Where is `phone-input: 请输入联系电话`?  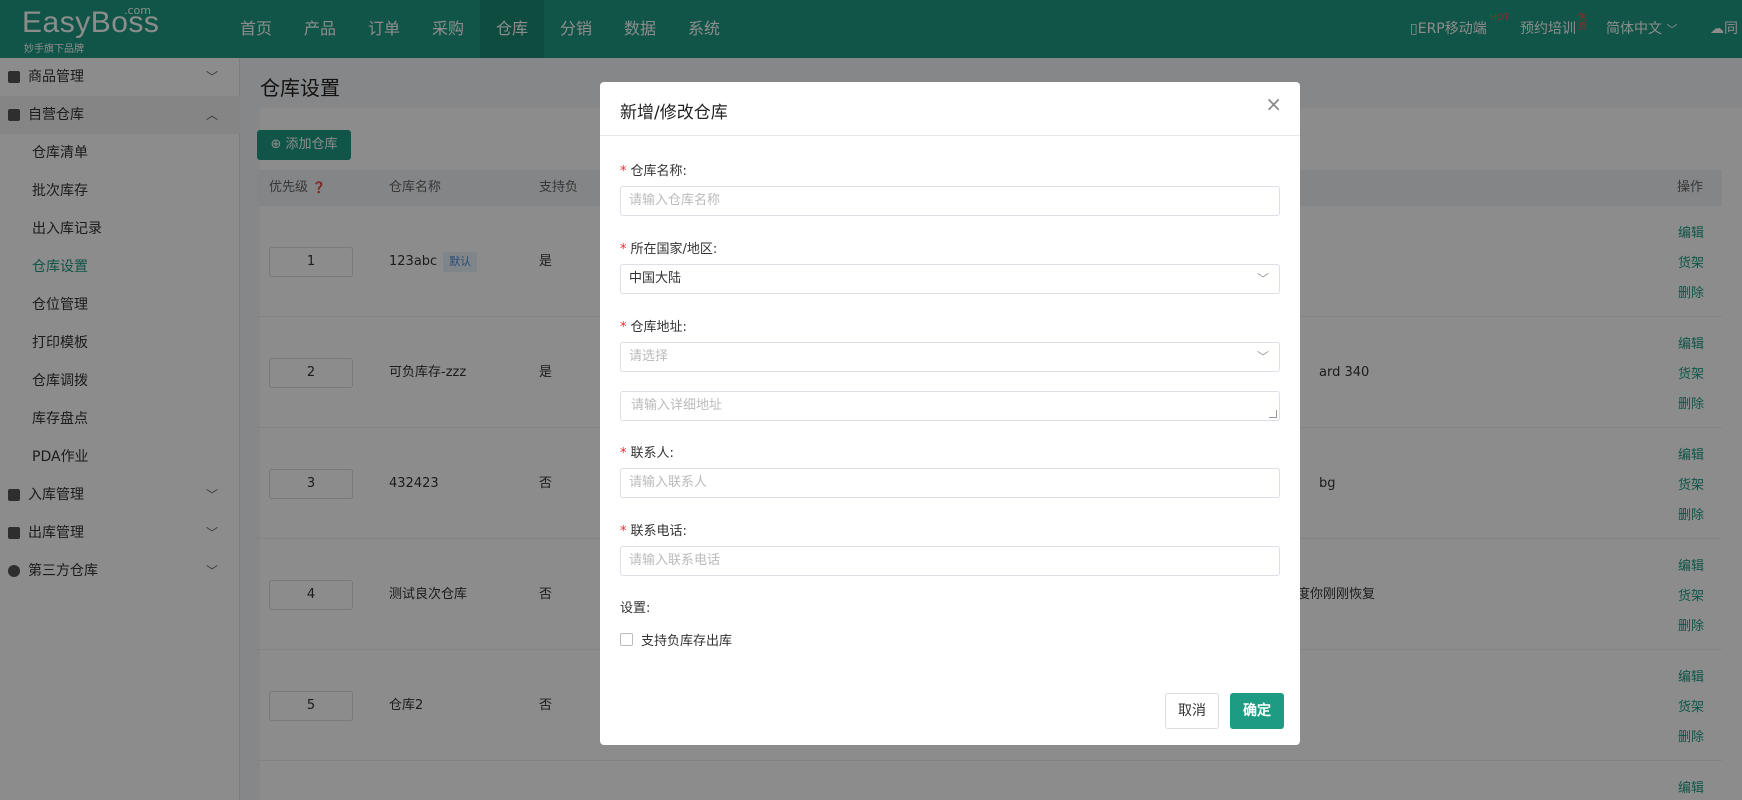 phone-input: 请输入联系电话 is located at coordinates (950, 561).